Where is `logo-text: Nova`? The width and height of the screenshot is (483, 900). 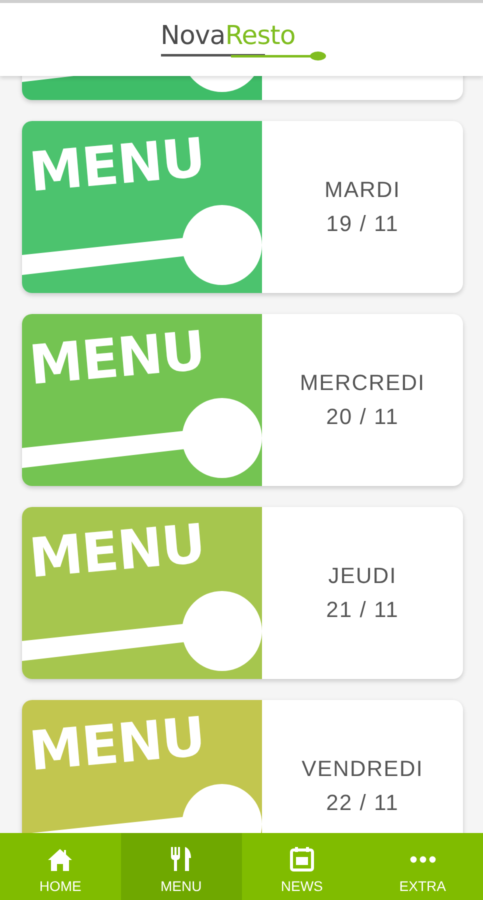 logo-text: Nova is located at coordinates (193, 35).